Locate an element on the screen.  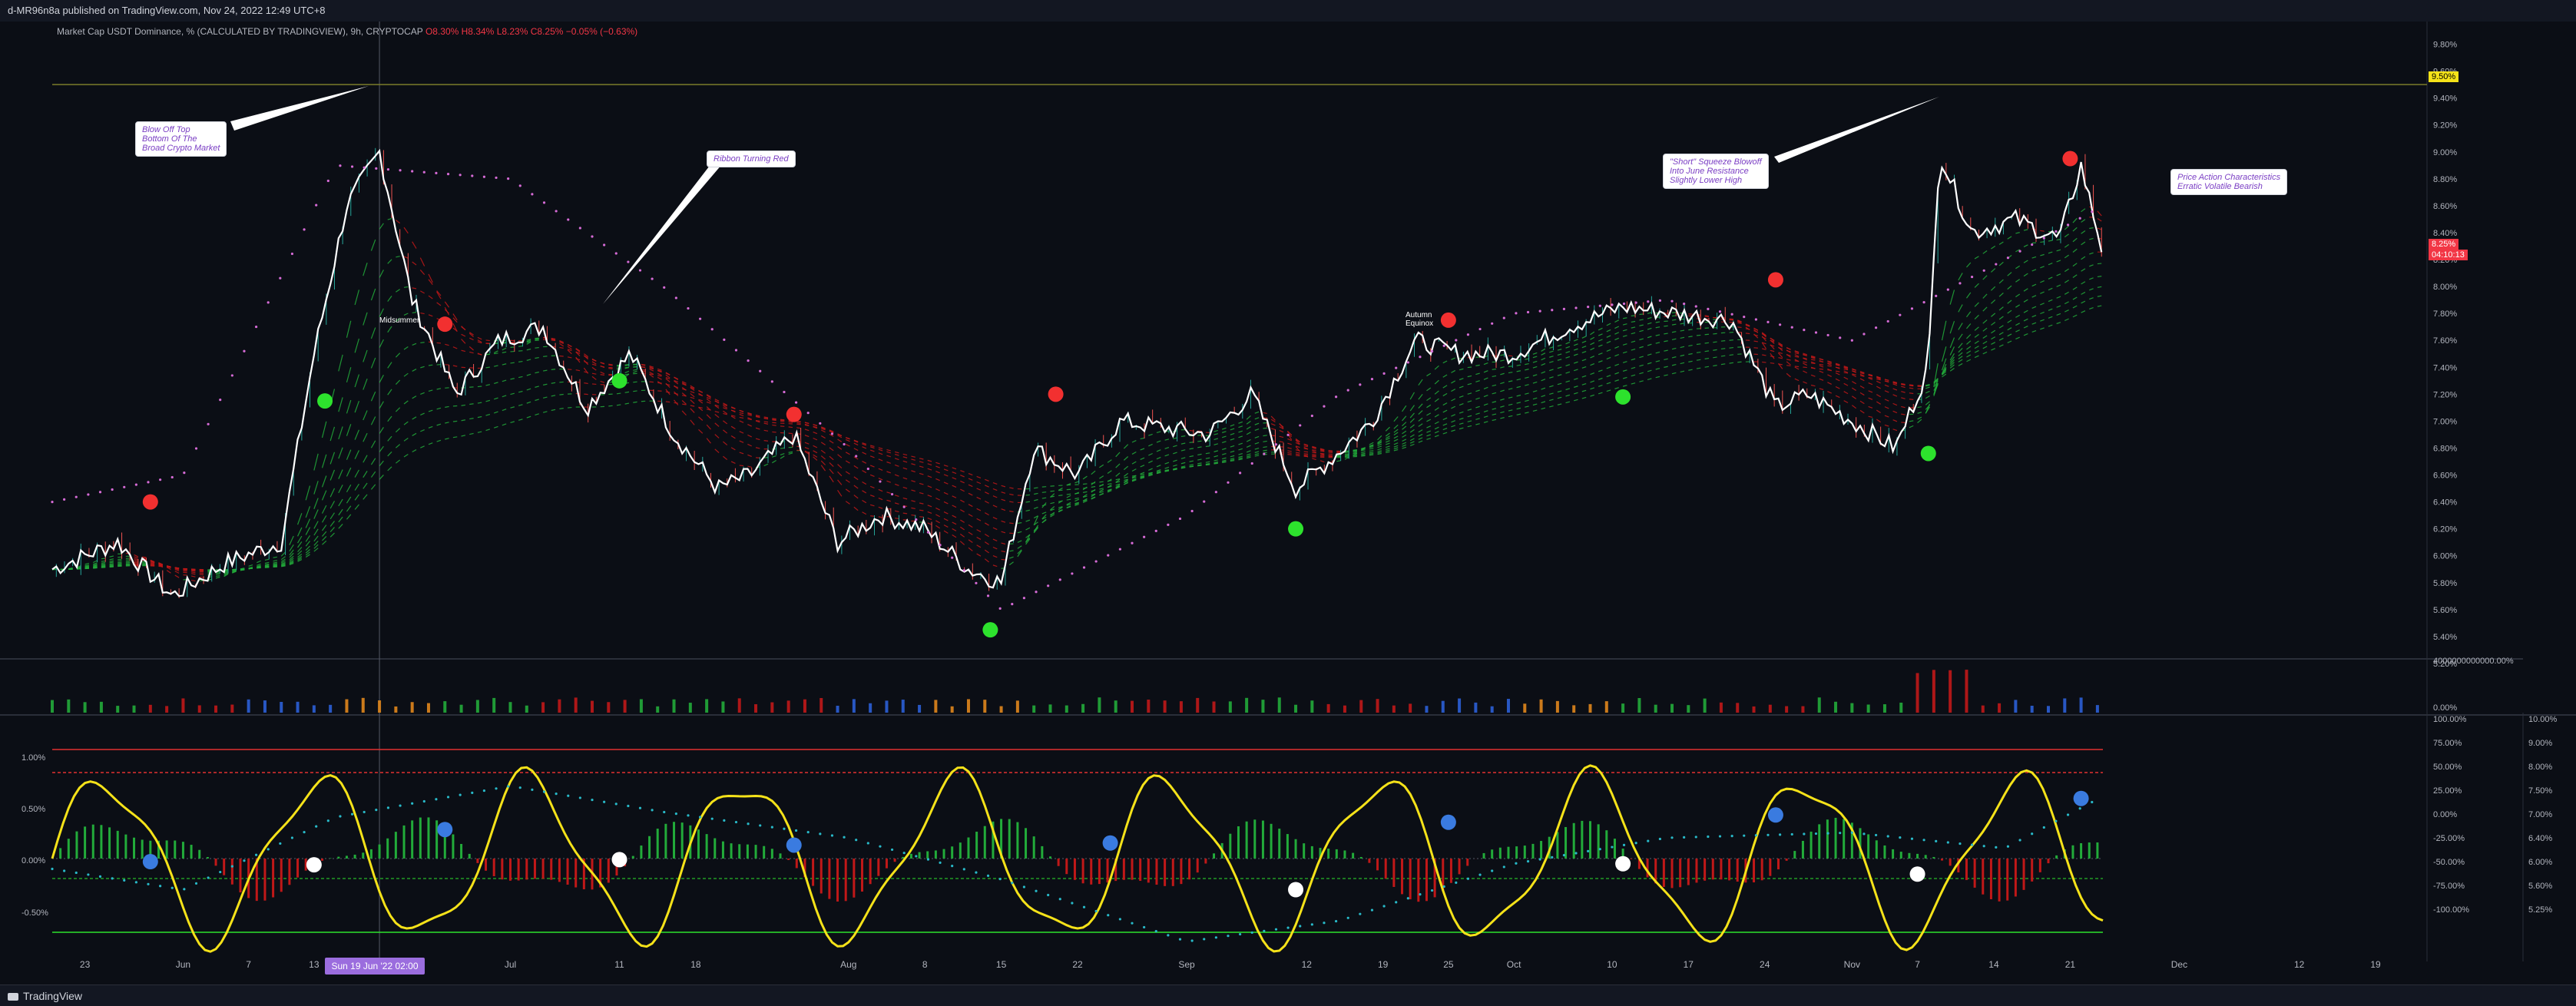
time-tick-label: 10 is located at coordinates (1612, 965).